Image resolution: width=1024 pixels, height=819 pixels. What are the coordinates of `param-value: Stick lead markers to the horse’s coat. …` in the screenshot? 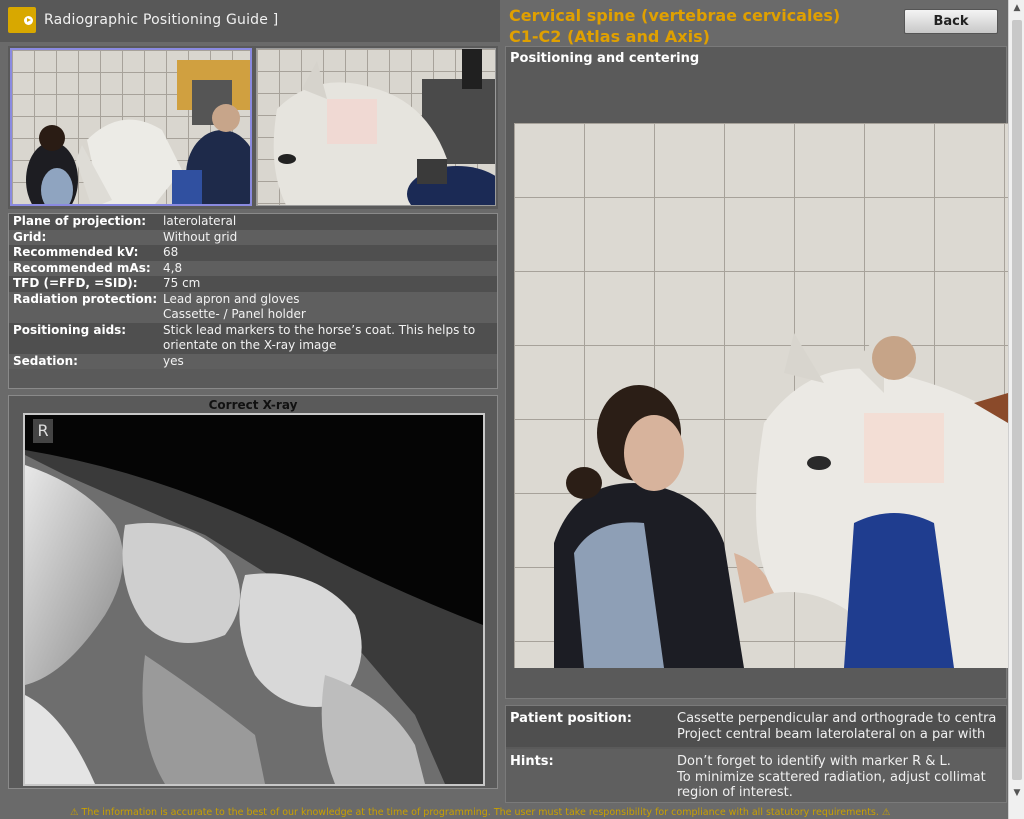 It's located at (328, 338).